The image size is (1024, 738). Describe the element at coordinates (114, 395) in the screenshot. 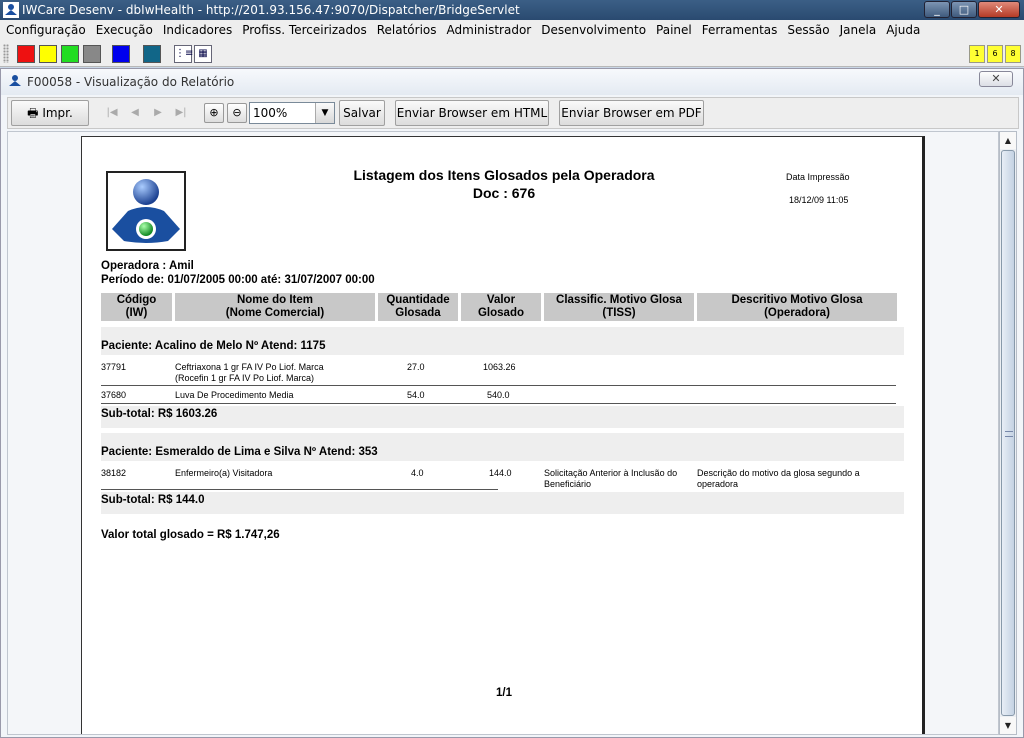

I see `row-codigo: 37680` at that location.